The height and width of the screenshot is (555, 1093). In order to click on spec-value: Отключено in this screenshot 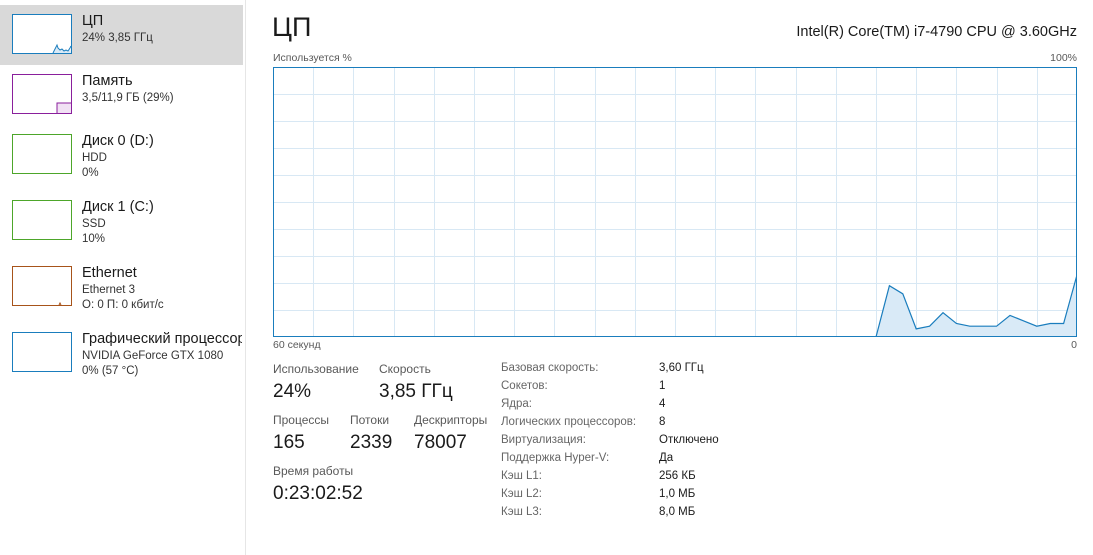, I will do `click(689, 440)`.